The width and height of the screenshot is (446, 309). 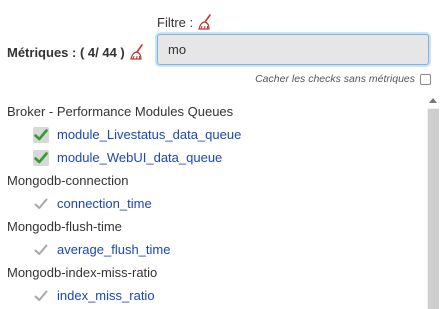 I want to click on metric-item: module_WebUI_data_queue, so click(x=213, y=157).